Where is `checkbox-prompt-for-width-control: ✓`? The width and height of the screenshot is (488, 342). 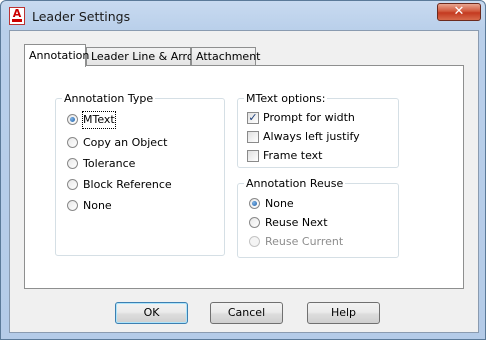 checkbox-prompt-for-width-control: ✓ is located at coordinates (253, 118).